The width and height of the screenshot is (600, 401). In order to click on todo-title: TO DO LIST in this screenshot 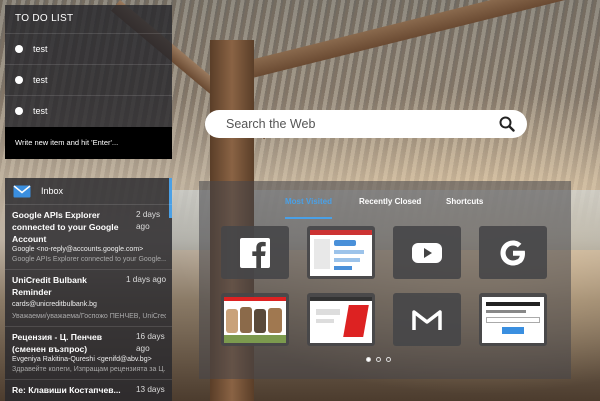, I will do `click(44, 18)`.